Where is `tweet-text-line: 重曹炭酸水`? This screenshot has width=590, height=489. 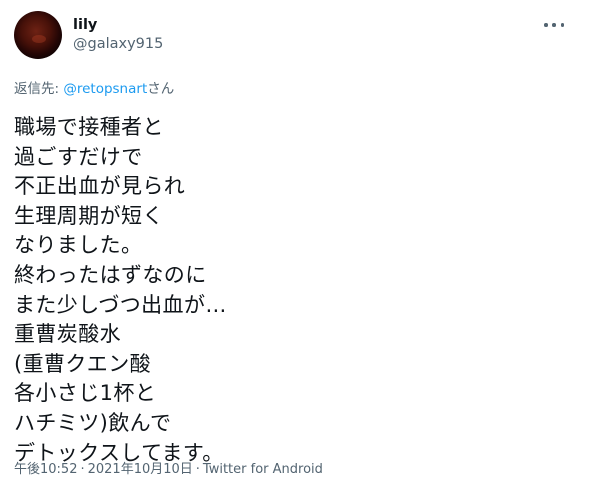 tweet-text-line: 重曹炭酸水 is located at coordinates (67, 334).